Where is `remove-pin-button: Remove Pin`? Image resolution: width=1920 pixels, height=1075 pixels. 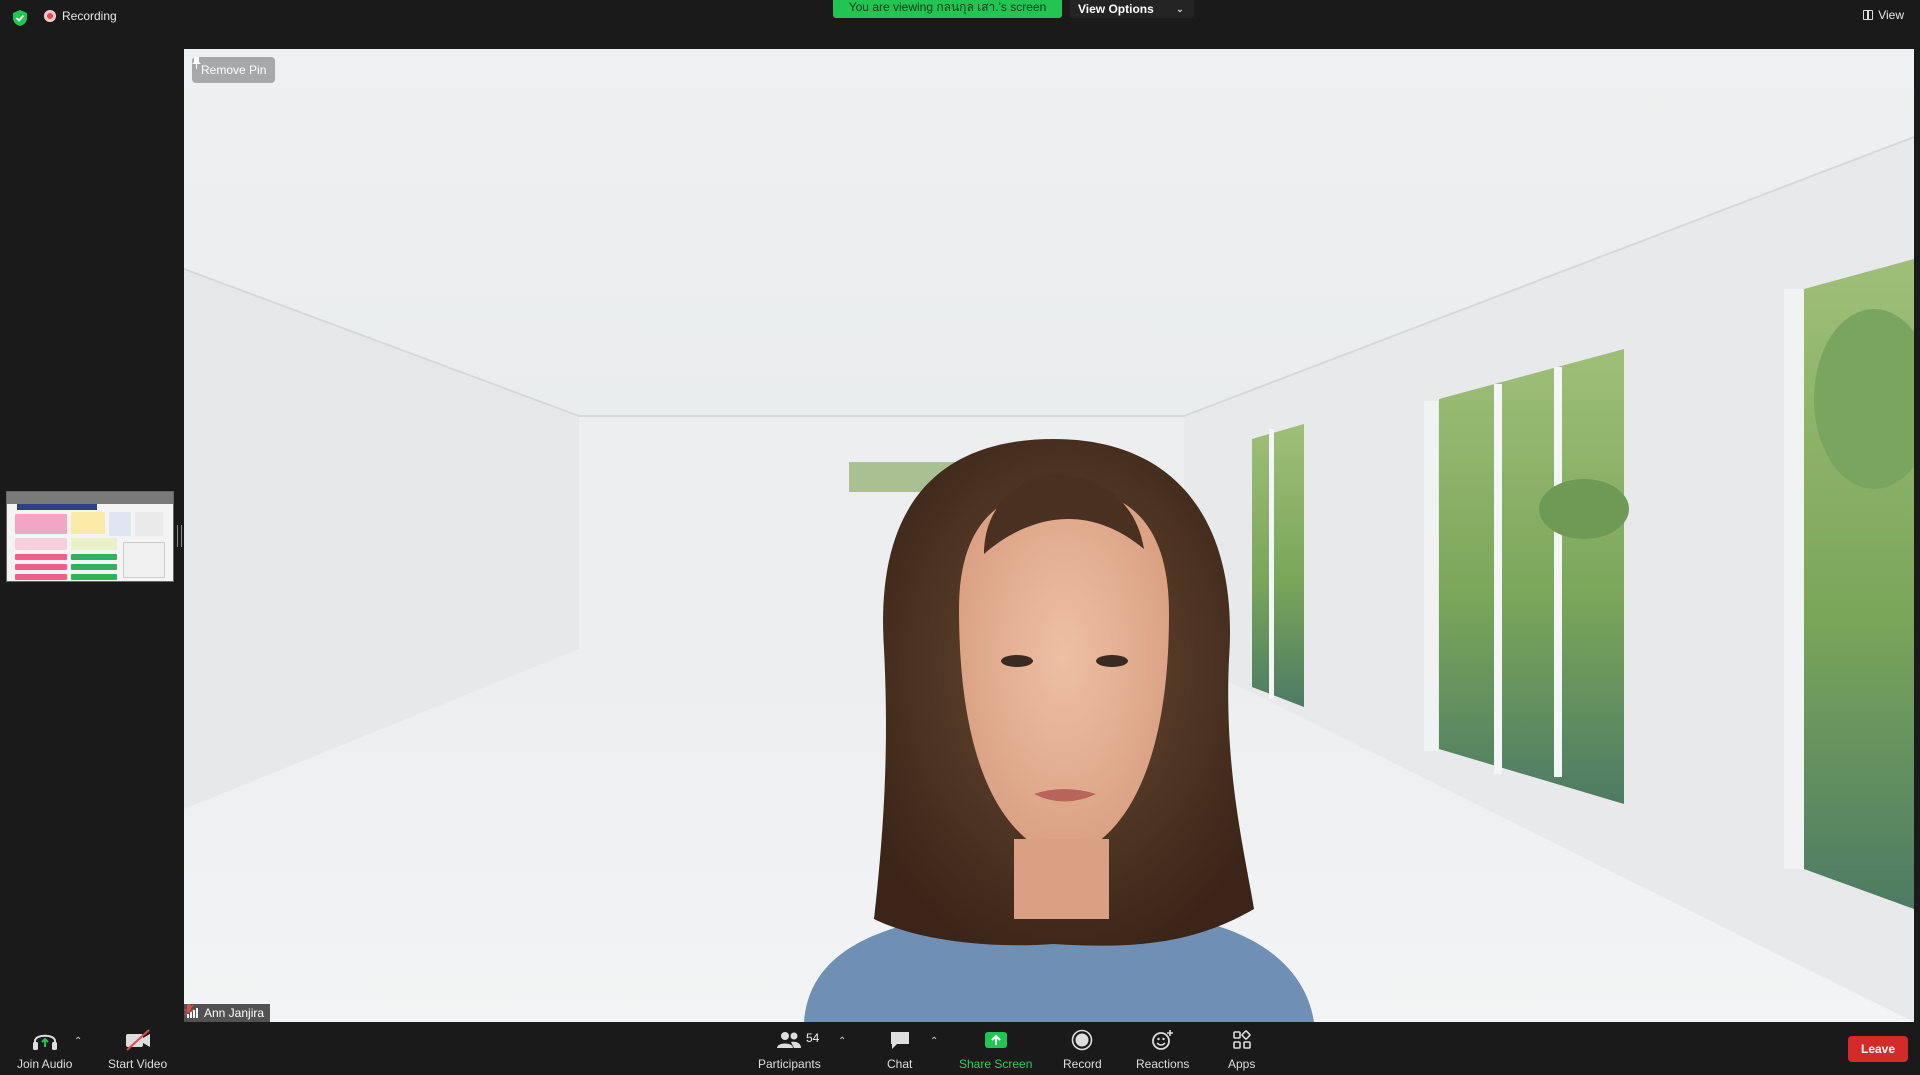
remove-pin-button: Remove Pin is located at coordinates (234, 70).